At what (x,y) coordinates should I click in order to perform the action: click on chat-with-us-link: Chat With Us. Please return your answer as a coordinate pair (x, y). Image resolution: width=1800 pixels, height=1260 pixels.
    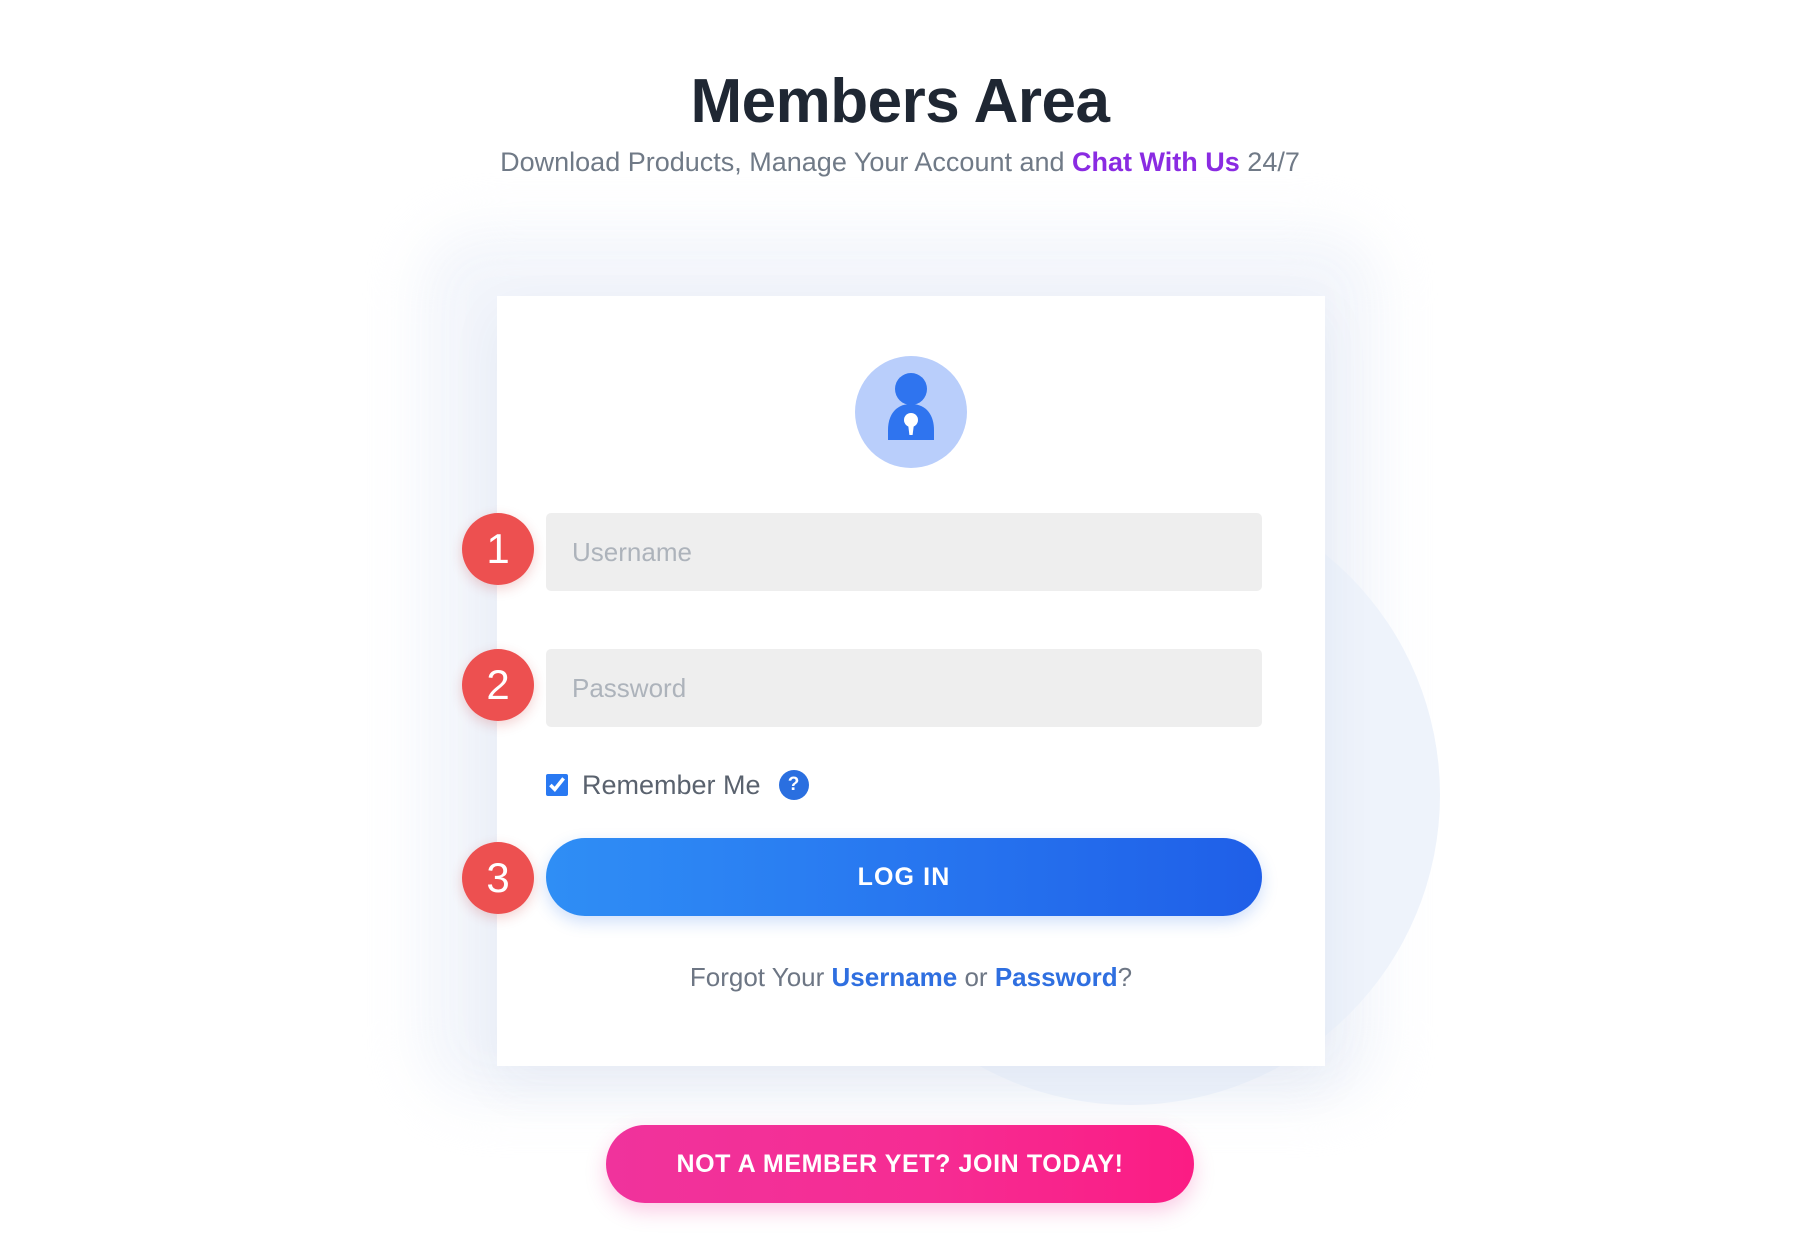
    Looking at the image, I should click on (1156, 162).